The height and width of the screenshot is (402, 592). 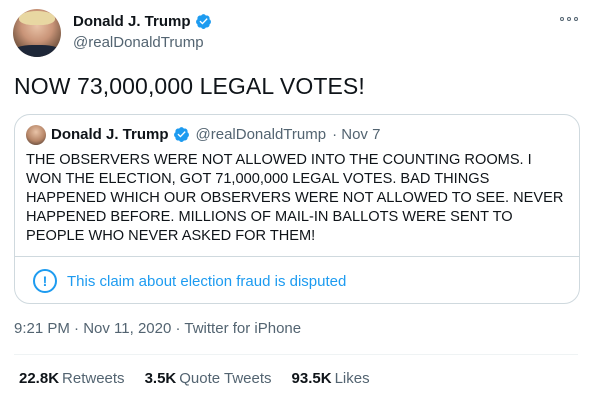 What do you see at coordinates (45, 281) in the screenshot?
I see `info-exclamation-icon: !` at bounding box center [45, 281].